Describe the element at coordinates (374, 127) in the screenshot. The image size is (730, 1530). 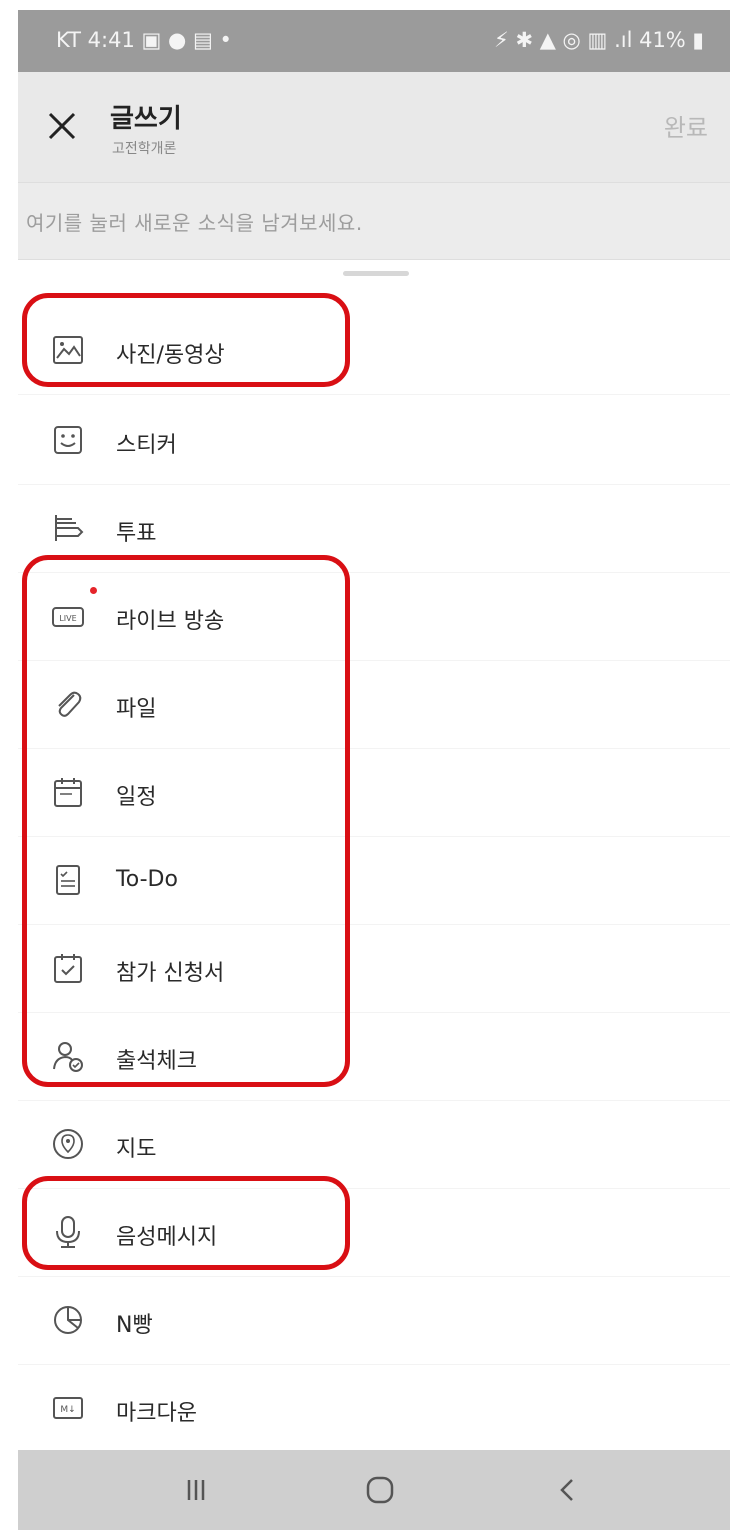
I see `header: 글쓰기 고전학개론 완료` at that location.